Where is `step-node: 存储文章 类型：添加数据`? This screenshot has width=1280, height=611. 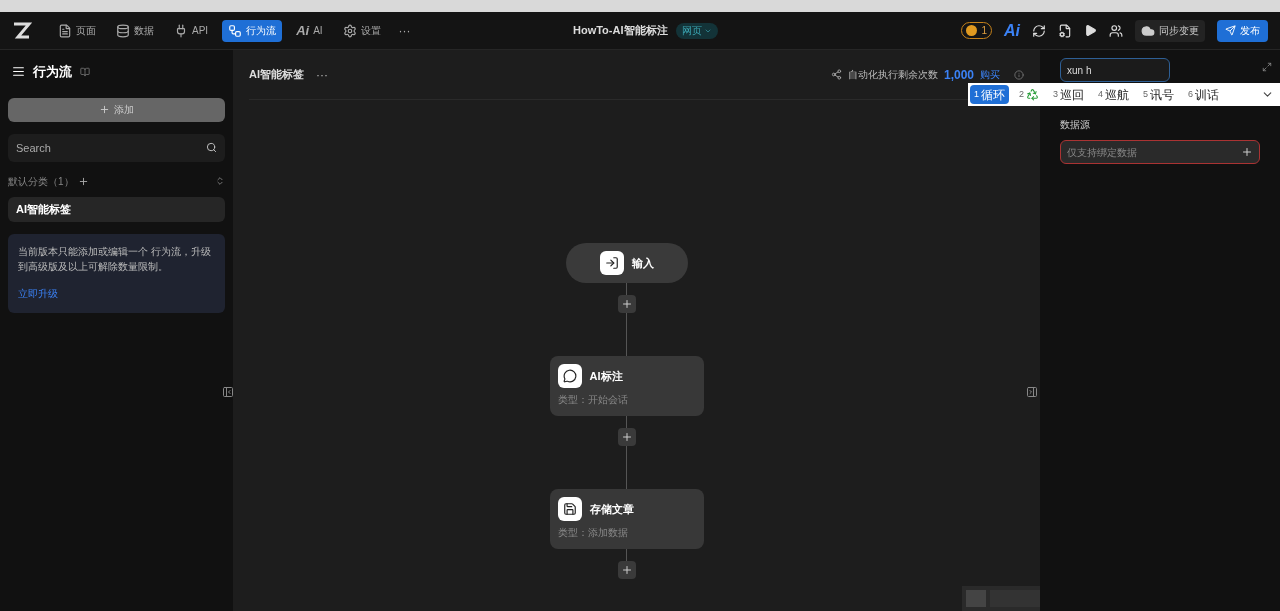
step-node: 存储文章 类型：添加数据 is located at coordinates (626, 519).